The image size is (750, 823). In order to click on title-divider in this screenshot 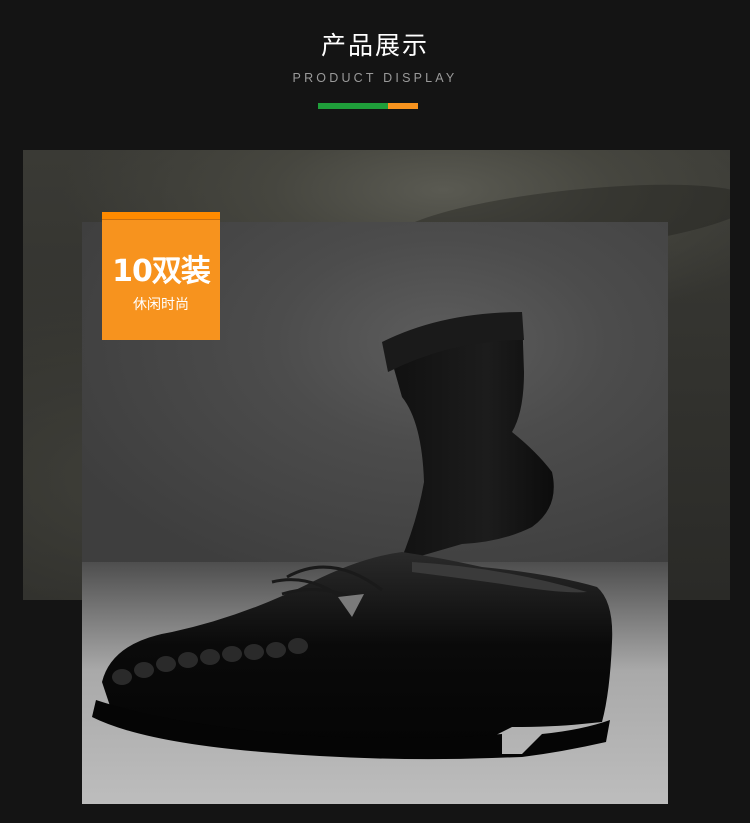, I will do `click(368, 106)`.